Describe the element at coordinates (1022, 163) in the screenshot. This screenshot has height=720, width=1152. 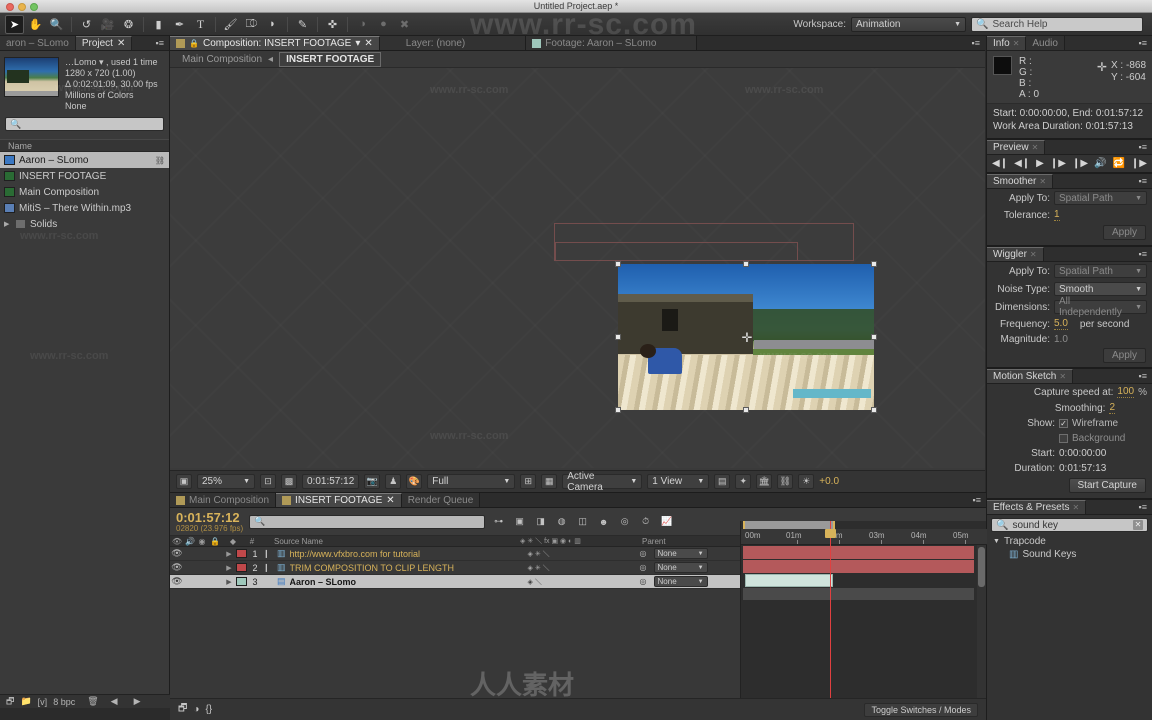
I see `prev-frame-icon: ◀❙` at that location.